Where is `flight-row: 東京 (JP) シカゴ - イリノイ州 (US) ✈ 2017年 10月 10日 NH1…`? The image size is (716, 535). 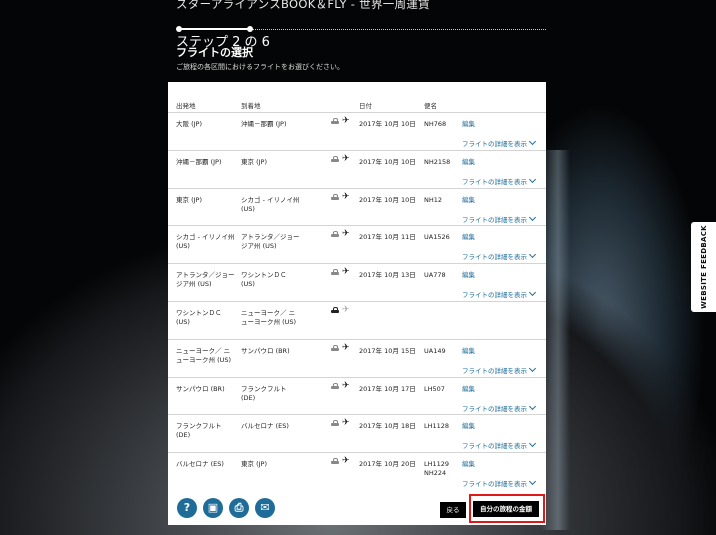
flight-row: 東京 (JP) シカゴ - イリノイ州 (US) ✈ 2017年 10月 10日 NH1… is located at coordinates (357, 206).